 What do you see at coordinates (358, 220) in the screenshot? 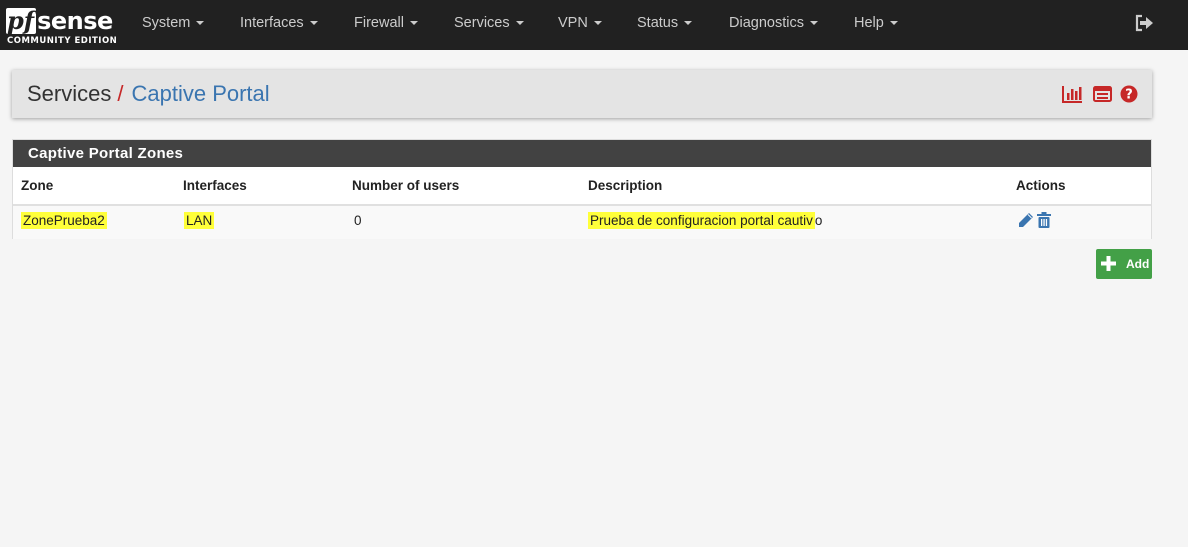
I see `users-cell: 0` at bounding box center [358, 220].